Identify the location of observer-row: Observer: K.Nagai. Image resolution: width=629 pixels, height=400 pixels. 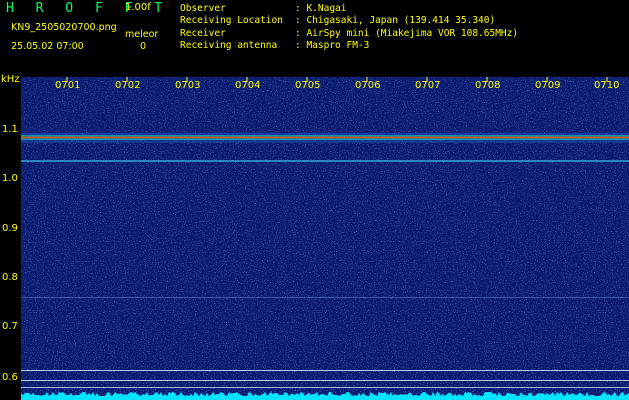
(349, 9).